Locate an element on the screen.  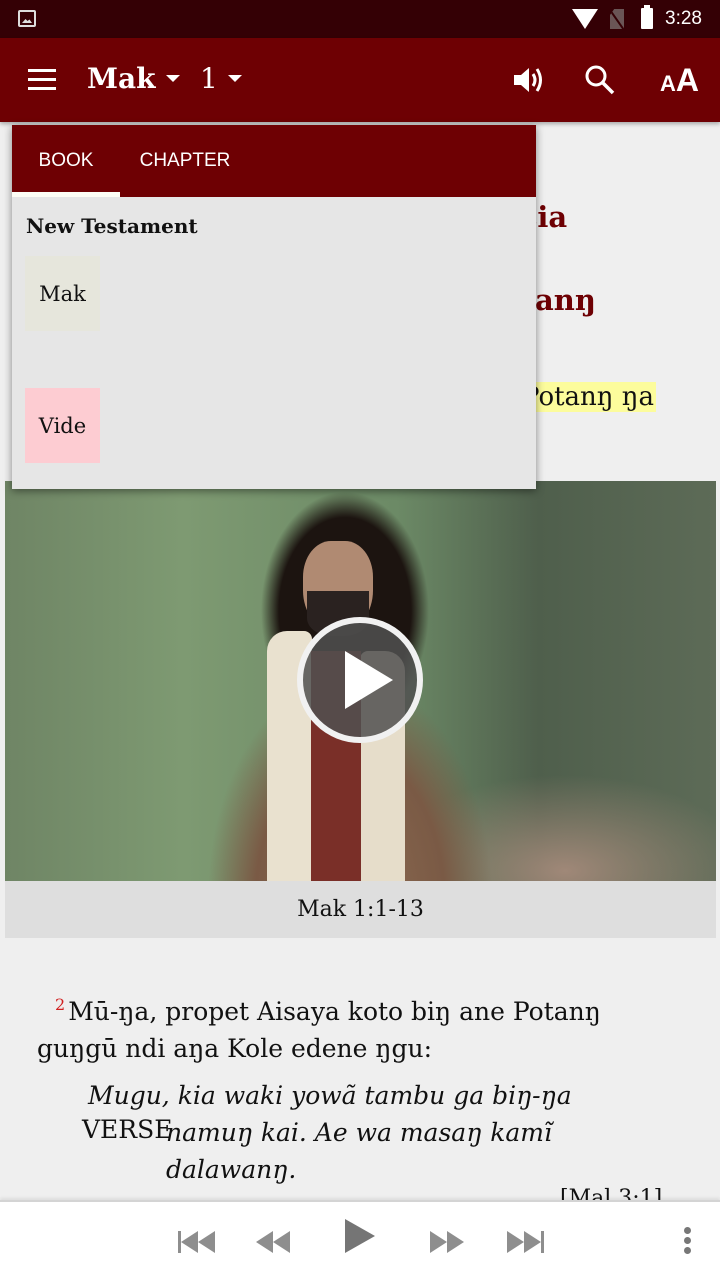
fast-forward-icon is located at coordinates (447, 1242).